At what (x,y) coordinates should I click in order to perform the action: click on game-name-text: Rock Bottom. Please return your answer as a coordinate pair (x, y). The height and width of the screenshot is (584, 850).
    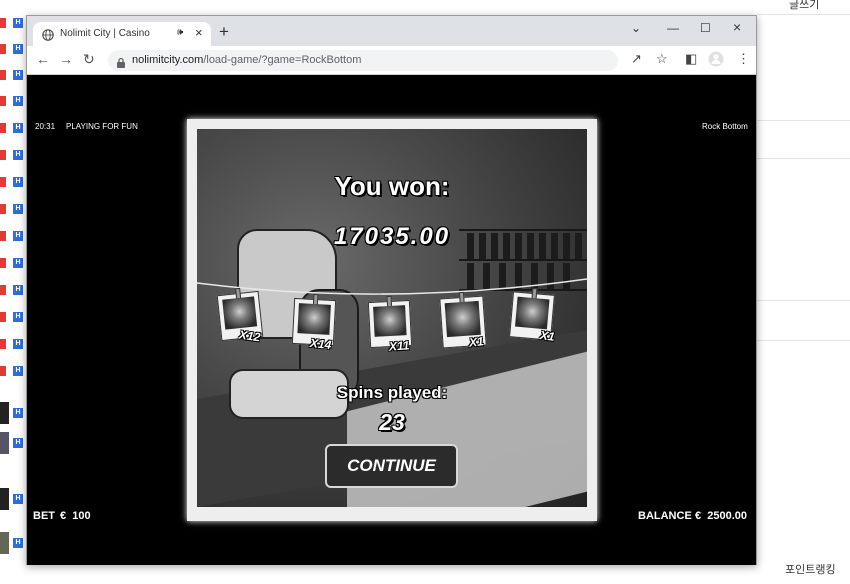
    Looking at the image, I should click on (725, 126).